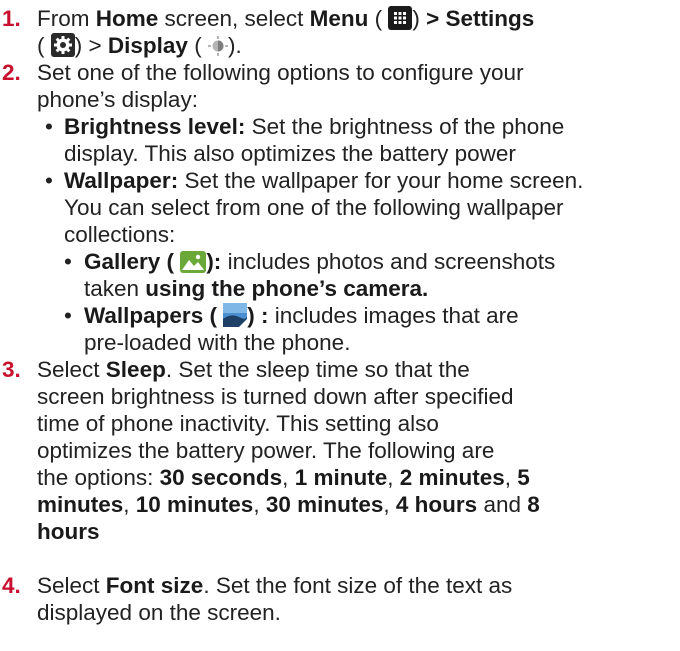 This screenshot has width=680, height=651. What do you see at coordinates (150, 315) in the screenshot?
I see `wallpapers-label: Wallpapers (` at bounding box center [150, 315].